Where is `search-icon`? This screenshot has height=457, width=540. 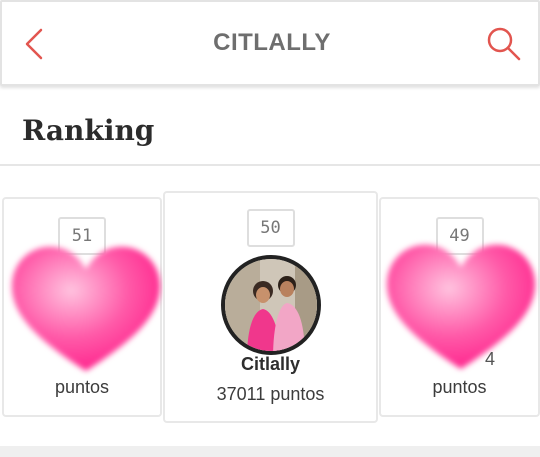
search-icon is located at coordinates (504, 44).